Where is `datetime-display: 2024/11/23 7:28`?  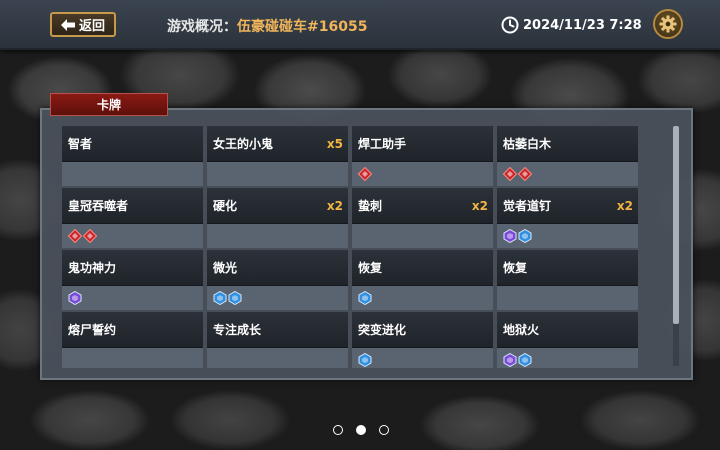
datetime-display: 2024/11/23 7:28 is located at coordinates (571, 25).